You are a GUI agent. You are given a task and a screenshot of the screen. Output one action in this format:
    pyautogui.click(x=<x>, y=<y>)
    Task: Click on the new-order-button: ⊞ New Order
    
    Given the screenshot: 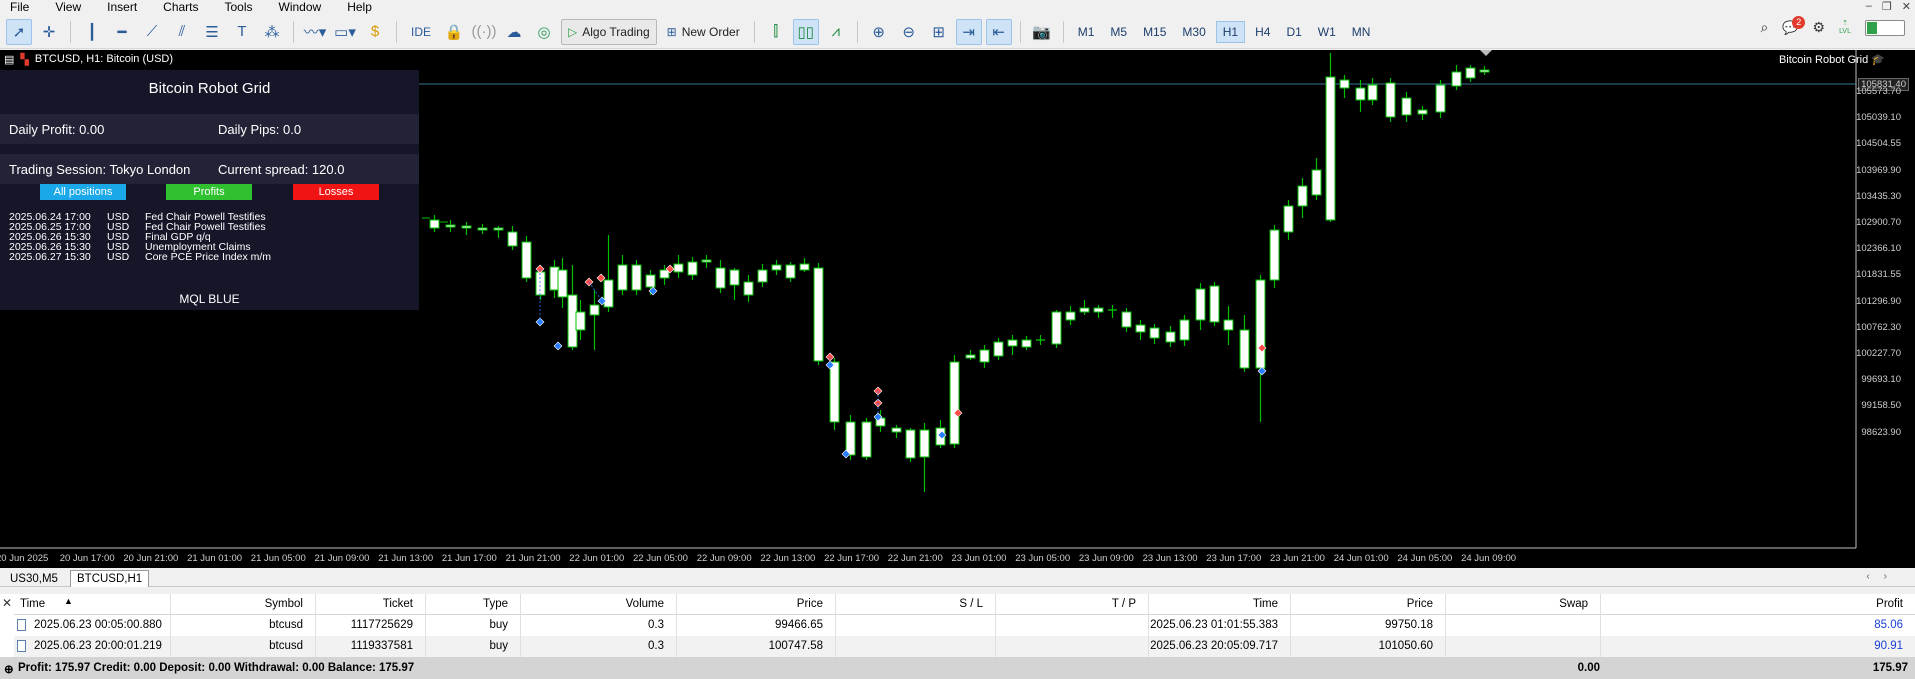 What is the action you would take?
    pyautogui.click(x=703, y=32)
    